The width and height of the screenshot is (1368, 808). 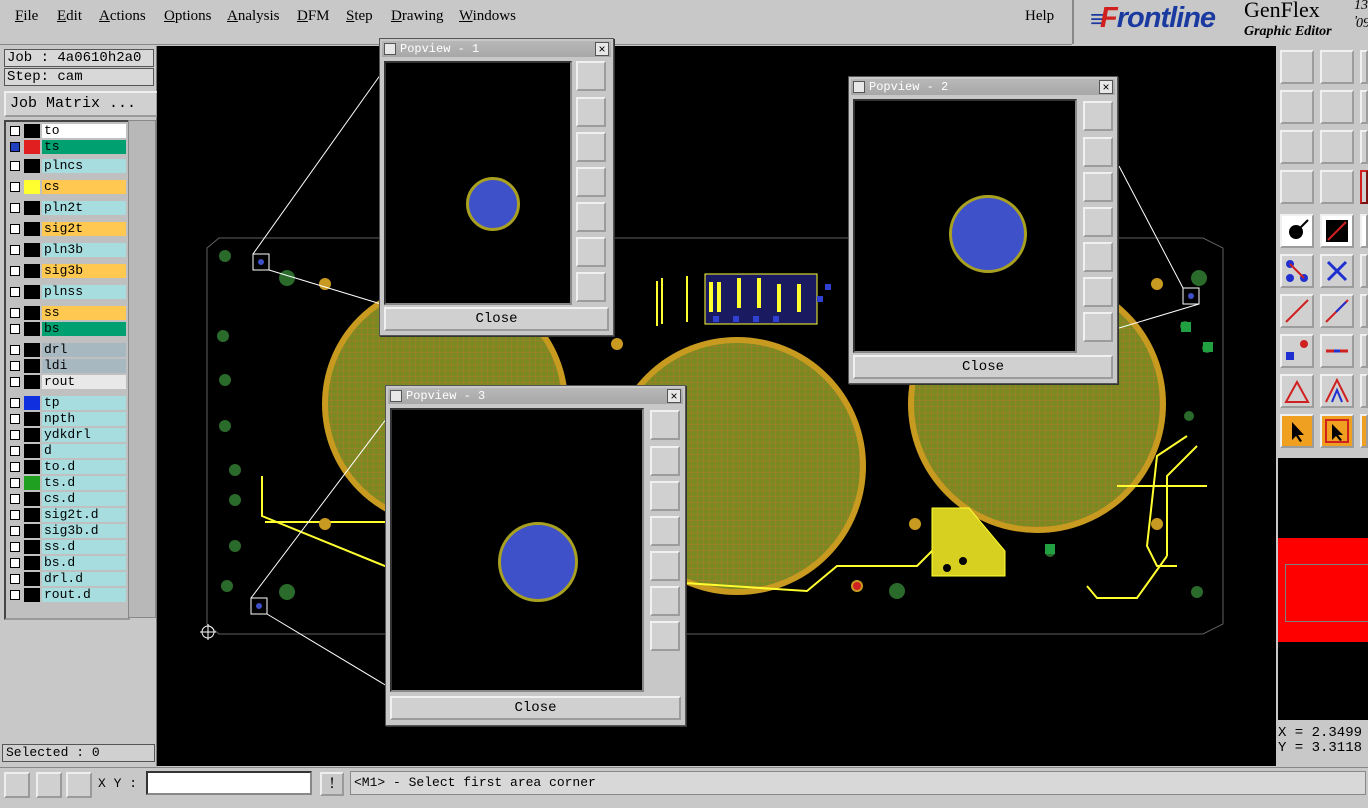 I want to click on layer-name: cs, so click(x=84, y=187).